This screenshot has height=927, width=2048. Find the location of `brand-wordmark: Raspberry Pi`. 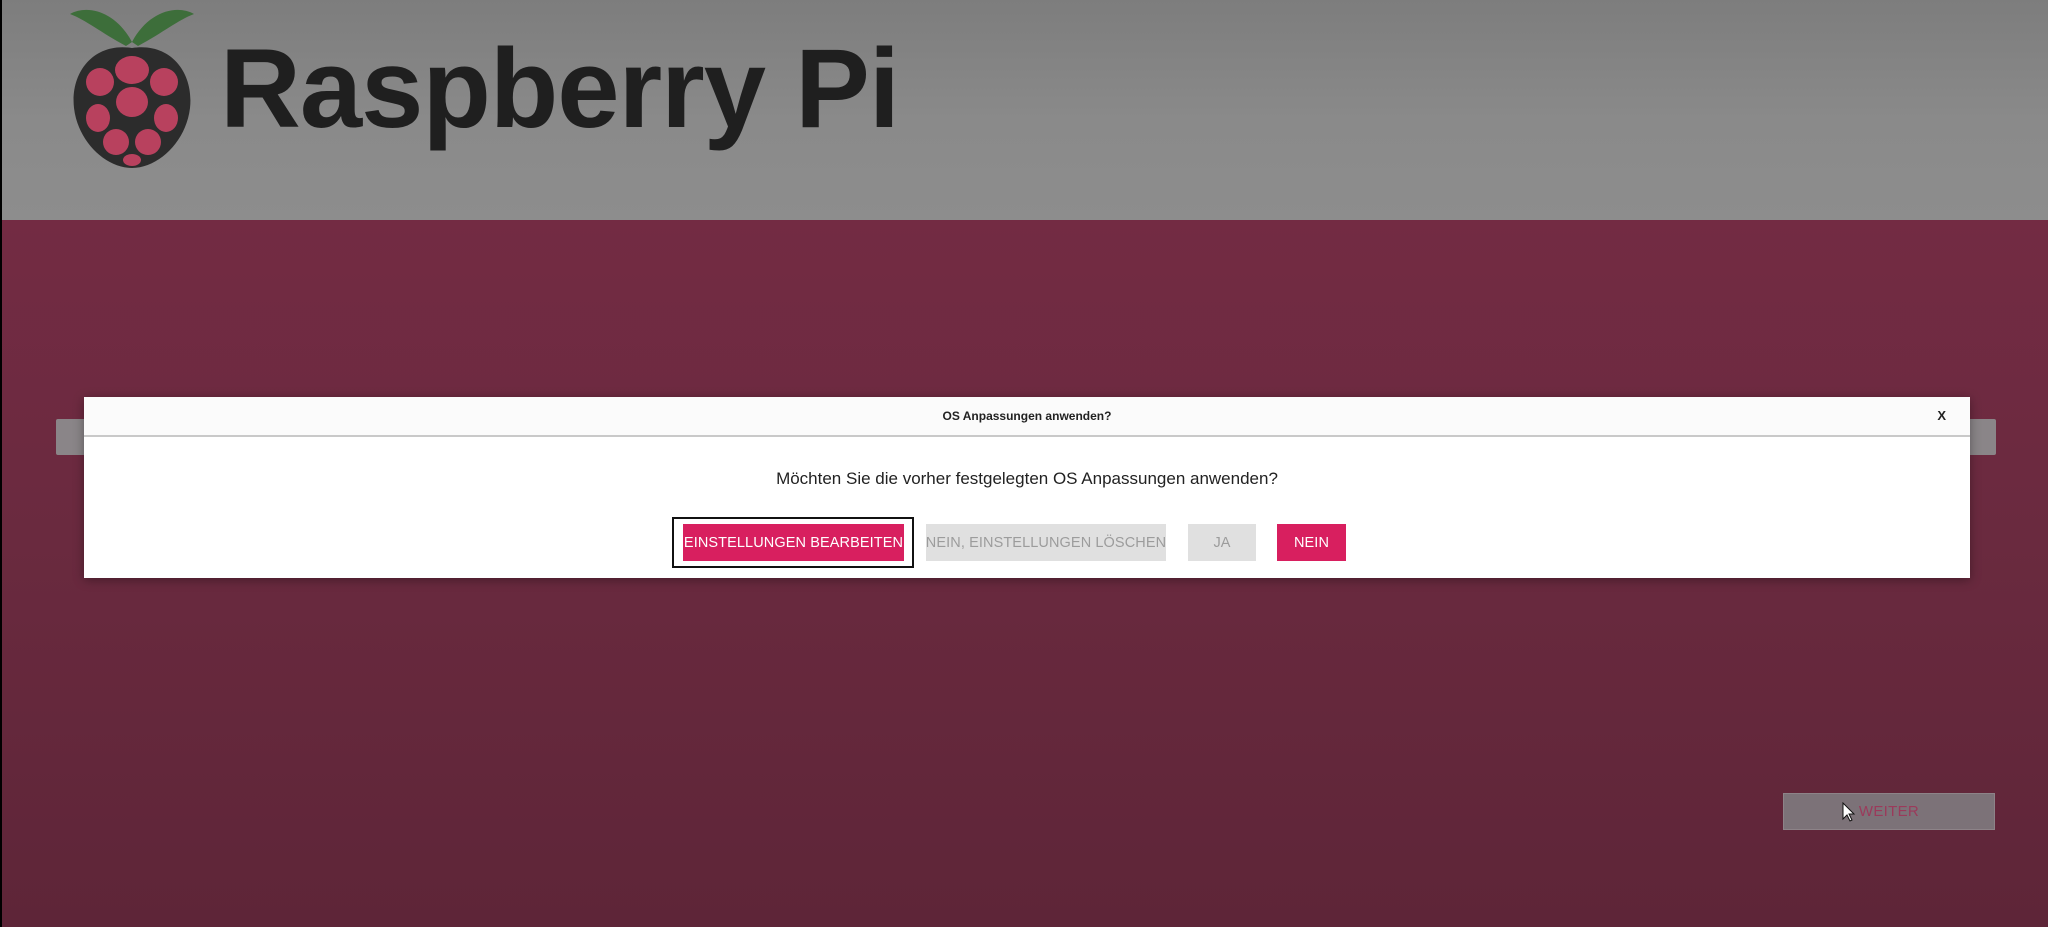

brand-wordmark: Raspberry Pi is located at coordinates (560, 88).